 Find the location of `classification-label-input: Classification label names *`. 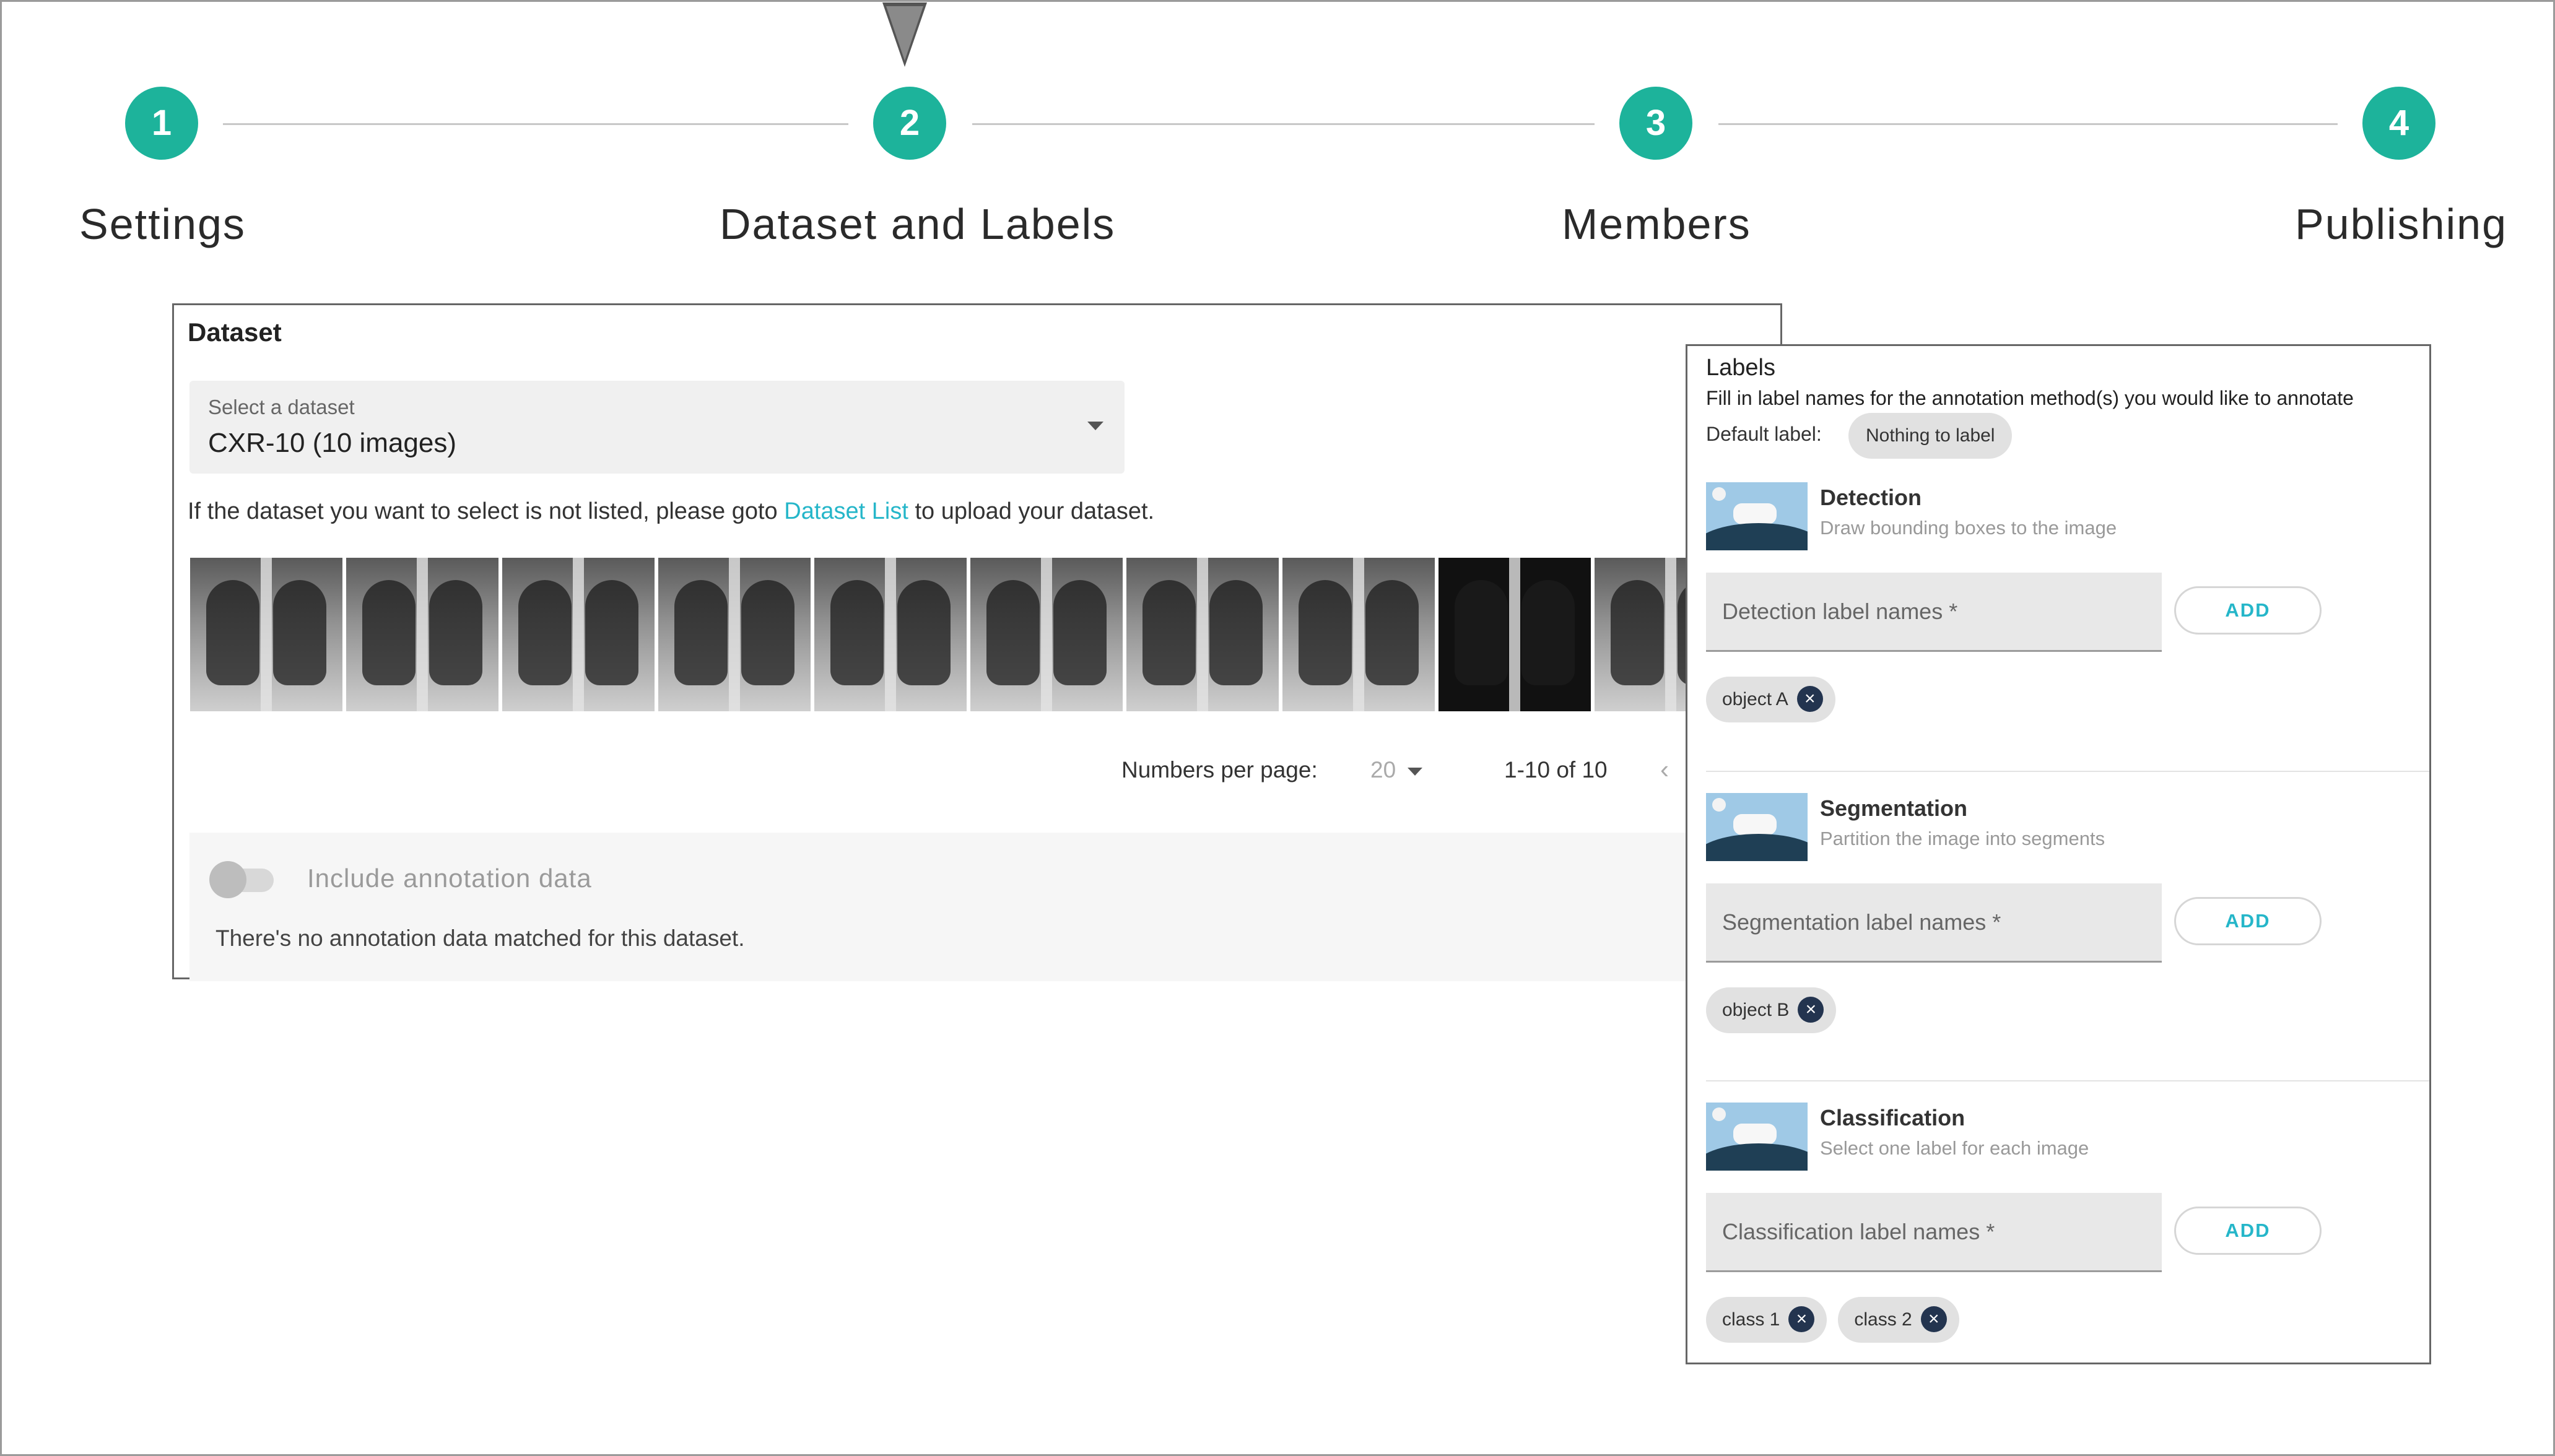

classification-label-input: Classification label names * is located at coordinates (1934, 1232).